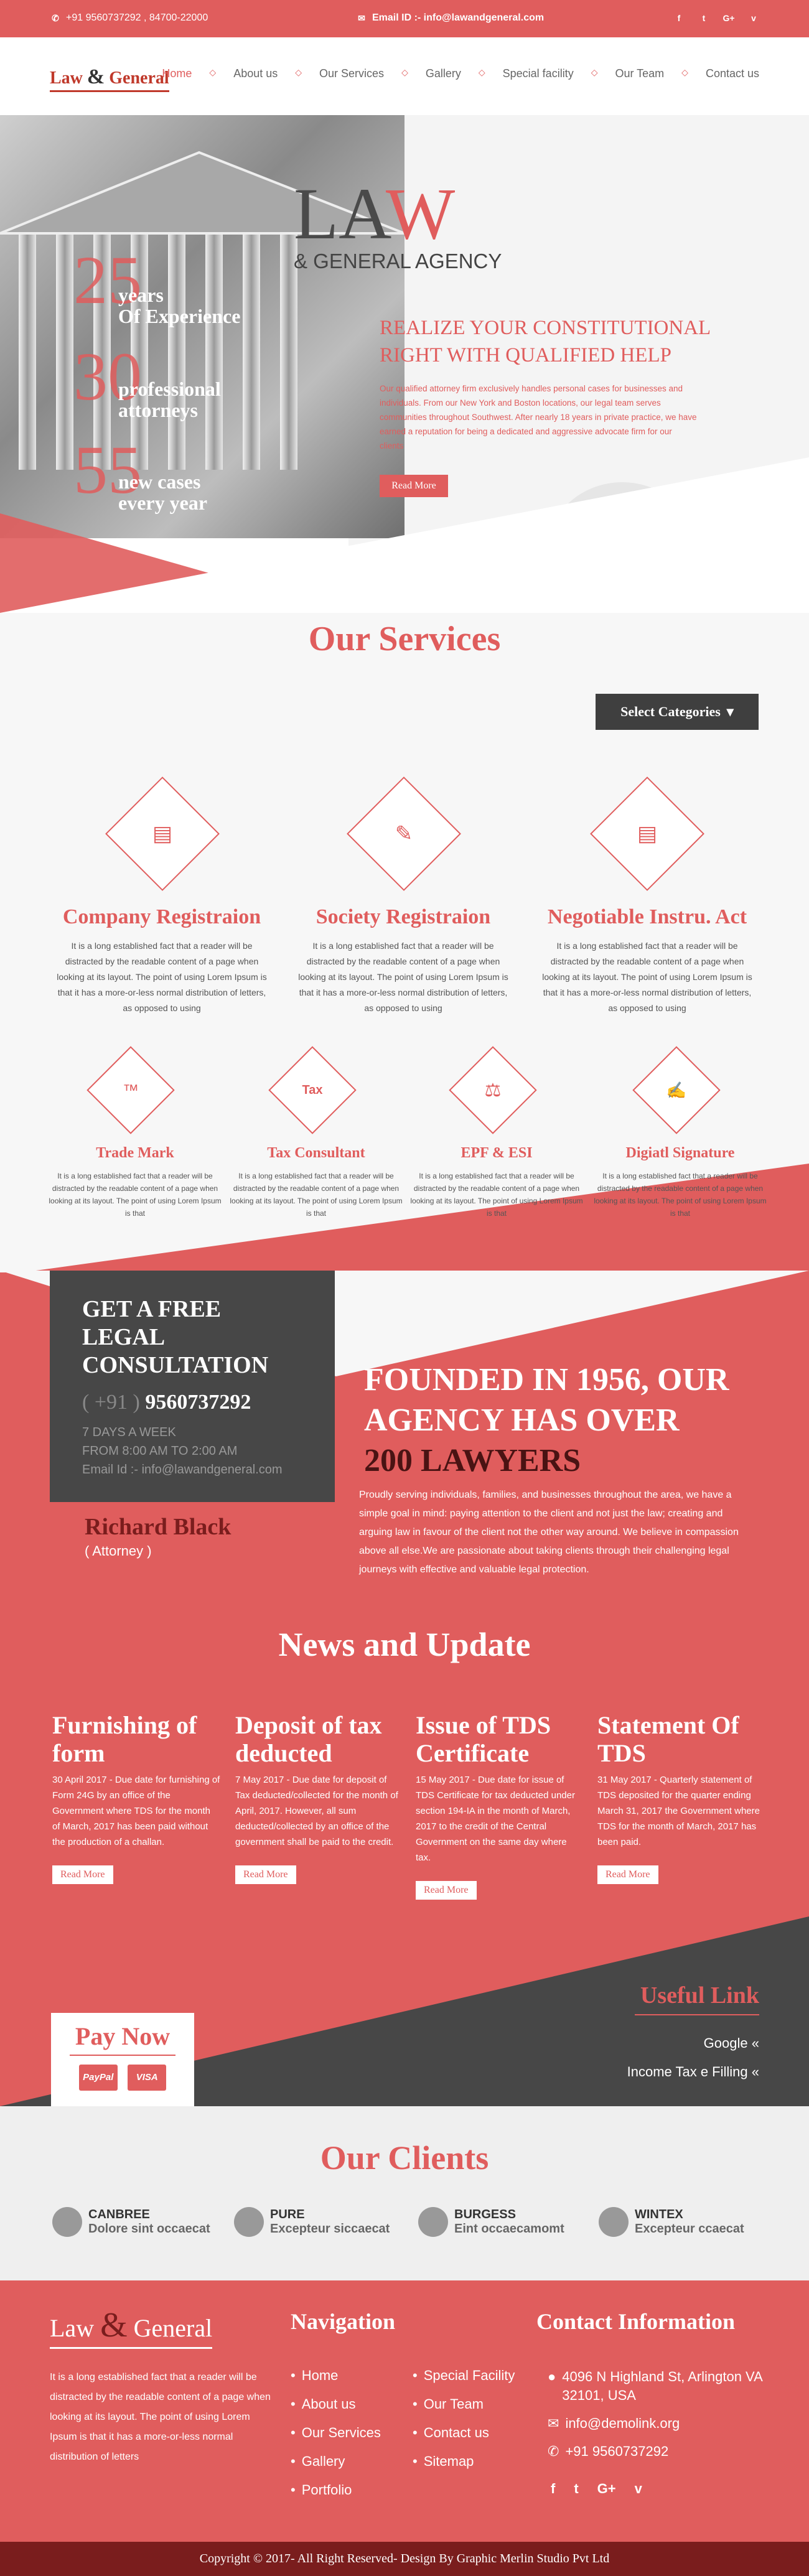  I want to click on certificate-icon: ✎, so click(404, 834).